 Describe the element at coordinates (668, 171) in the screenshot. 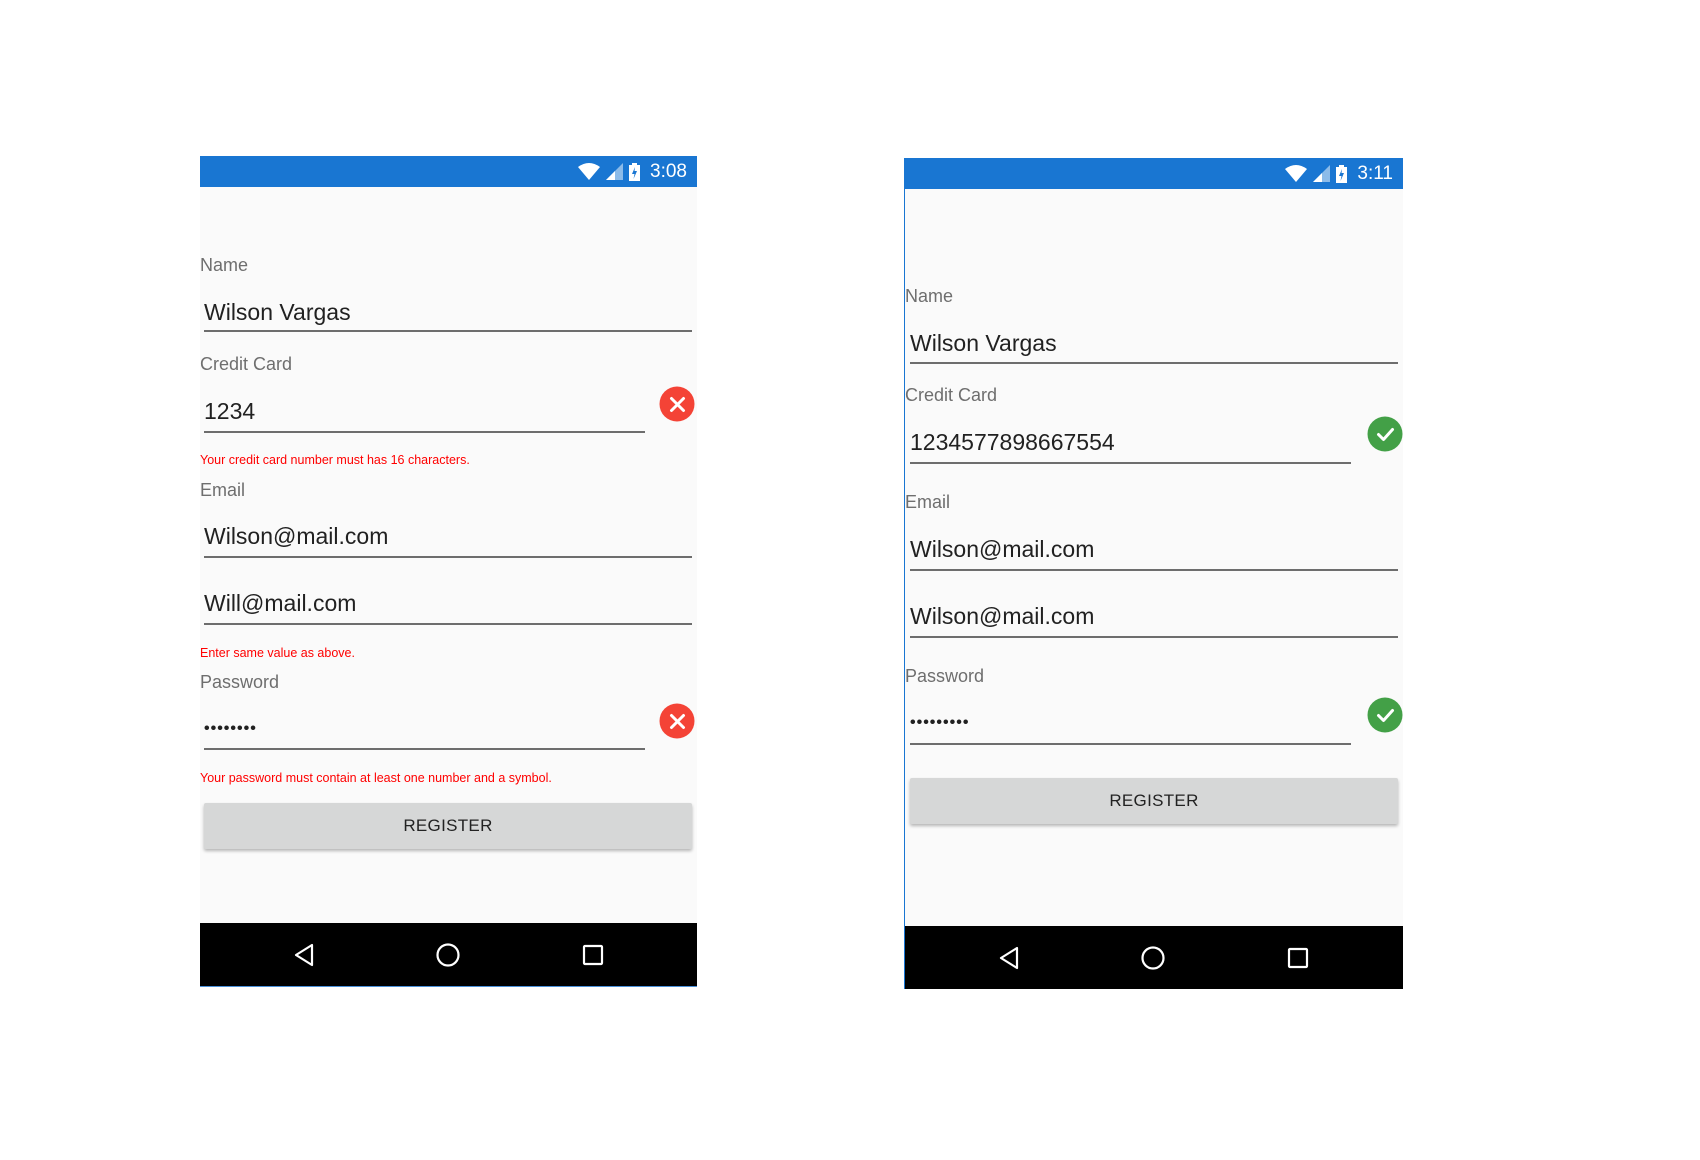

I see `status-time: 3:08` at that location.